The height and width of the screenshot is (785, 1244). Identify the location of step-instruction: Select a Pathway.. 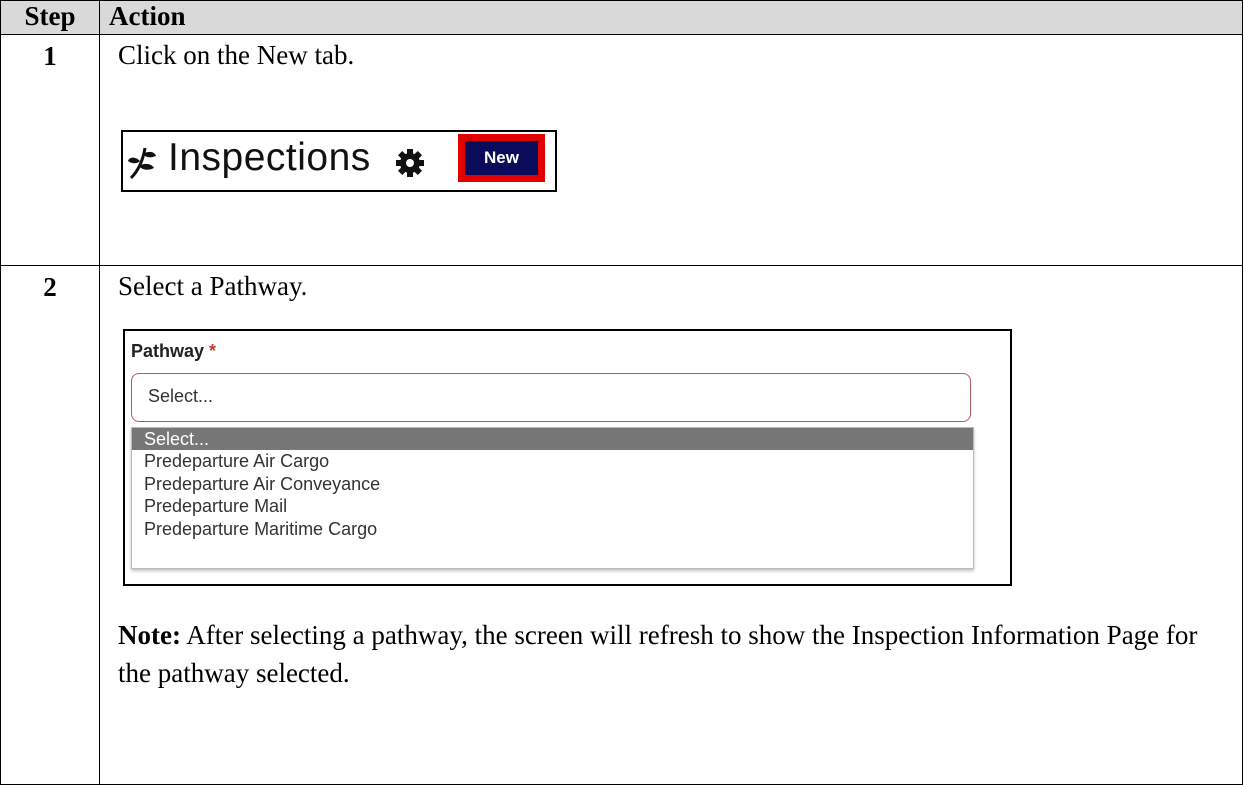
(213, 286).